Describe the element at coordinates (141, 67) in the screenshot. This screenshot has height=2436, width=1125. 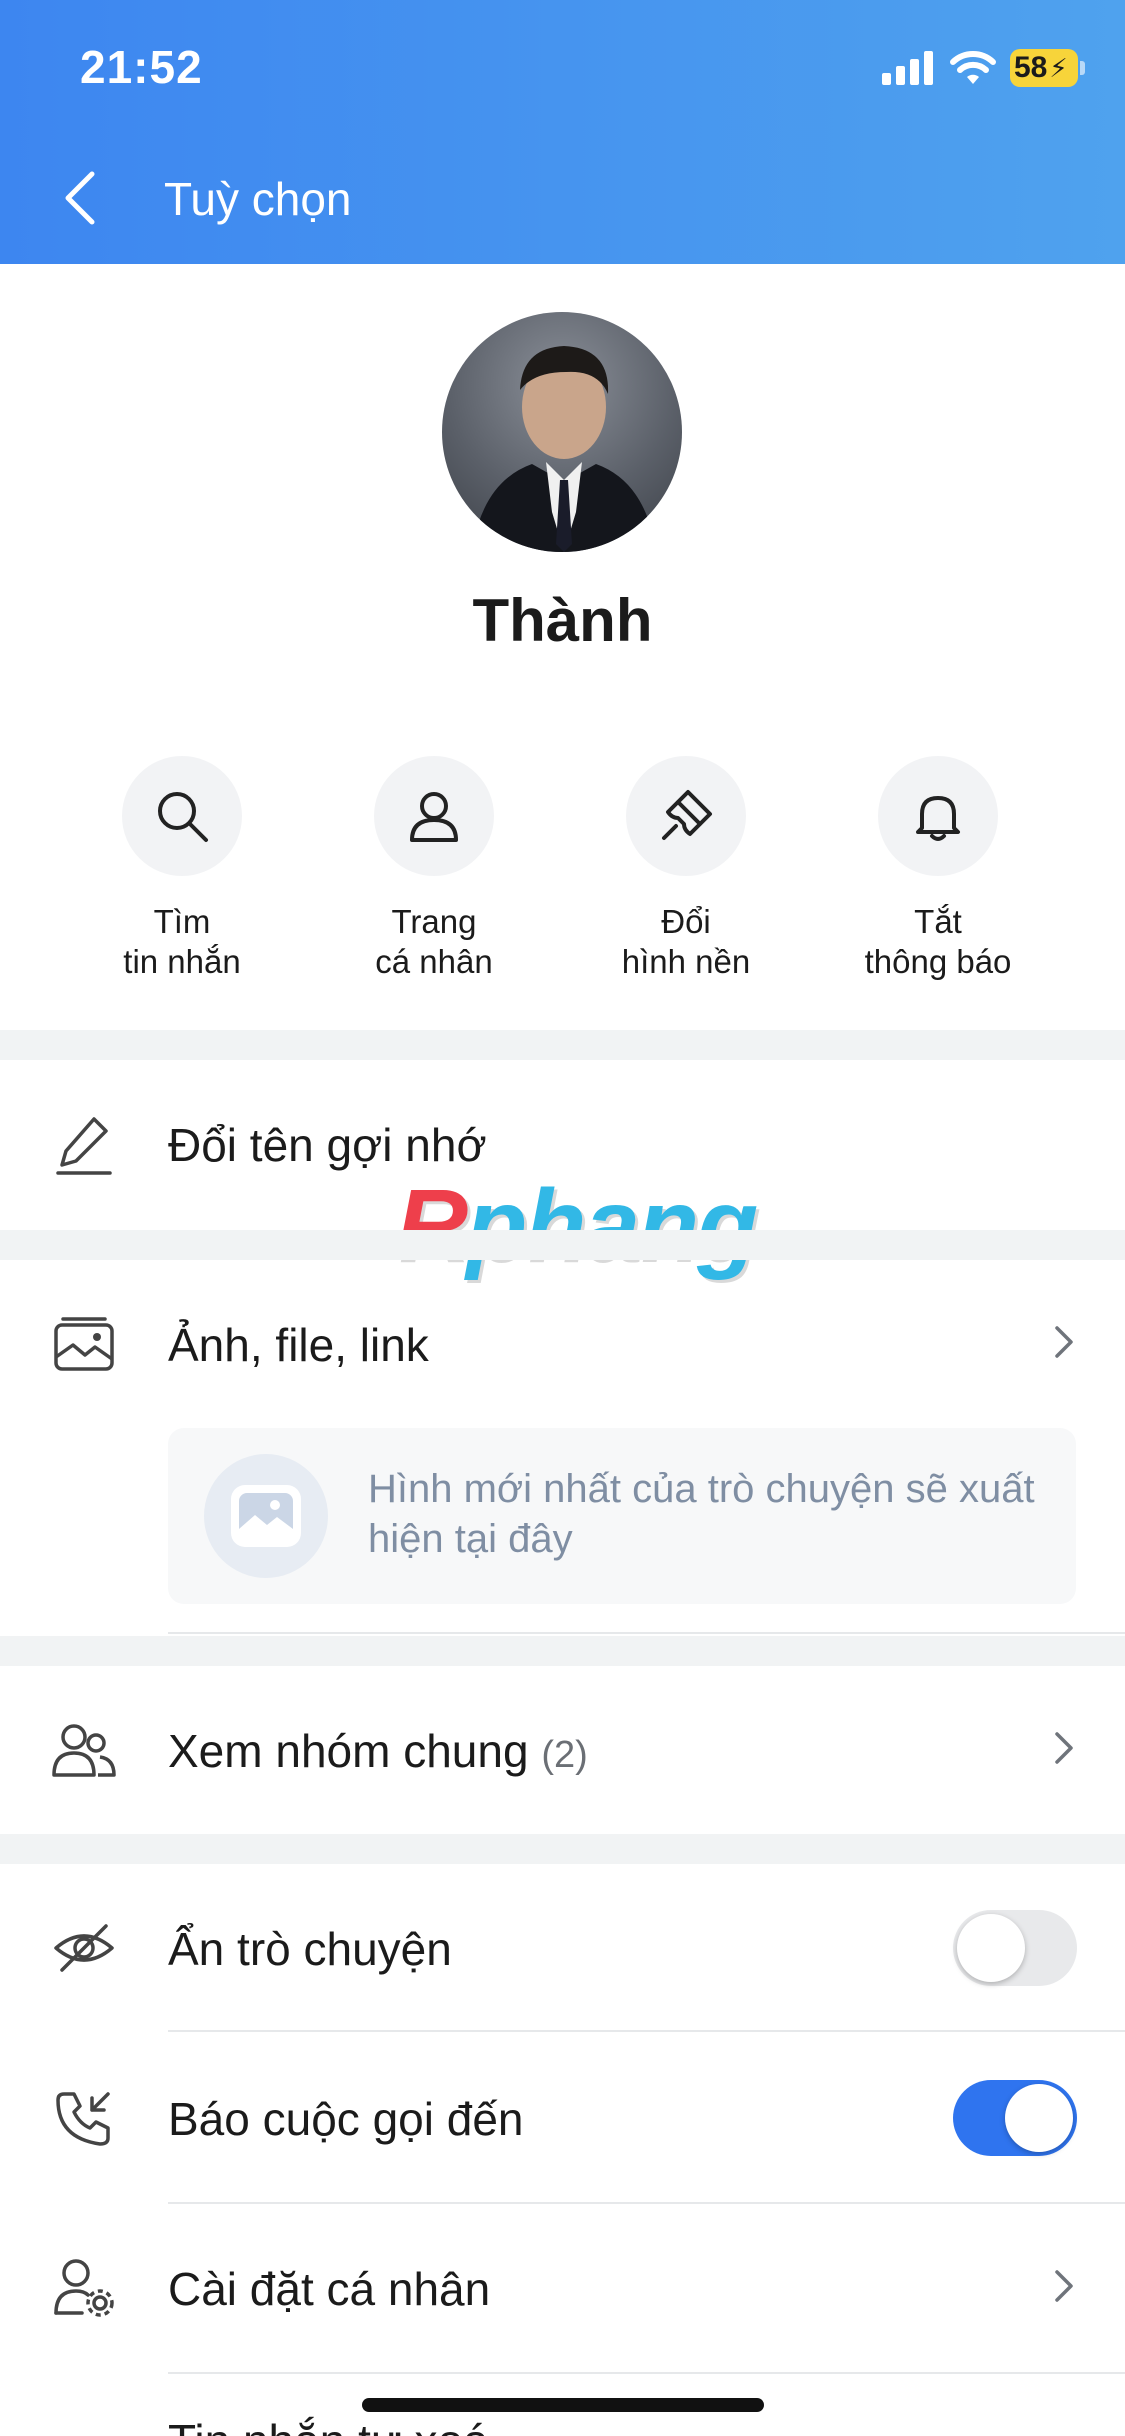
I see `status-time: 21:52` at that location.